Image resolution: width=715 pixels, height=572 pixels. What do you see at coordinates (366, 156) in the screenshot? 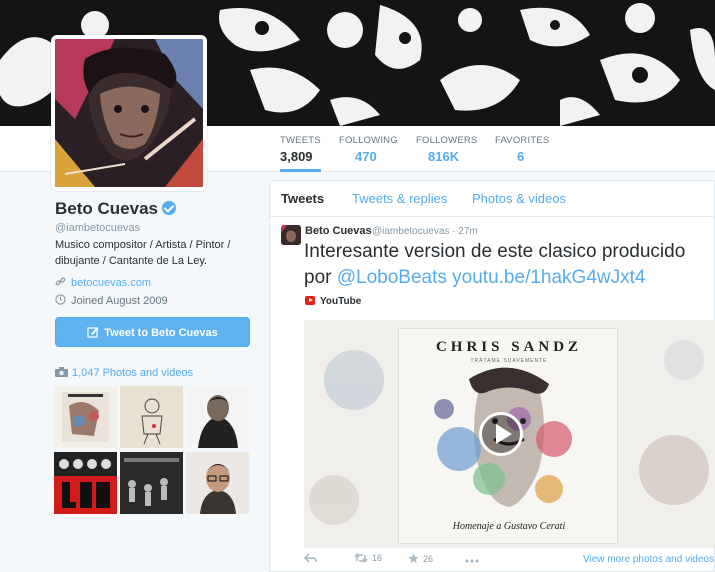
I see `stat-value: 470` at bounding box center [366, 156].